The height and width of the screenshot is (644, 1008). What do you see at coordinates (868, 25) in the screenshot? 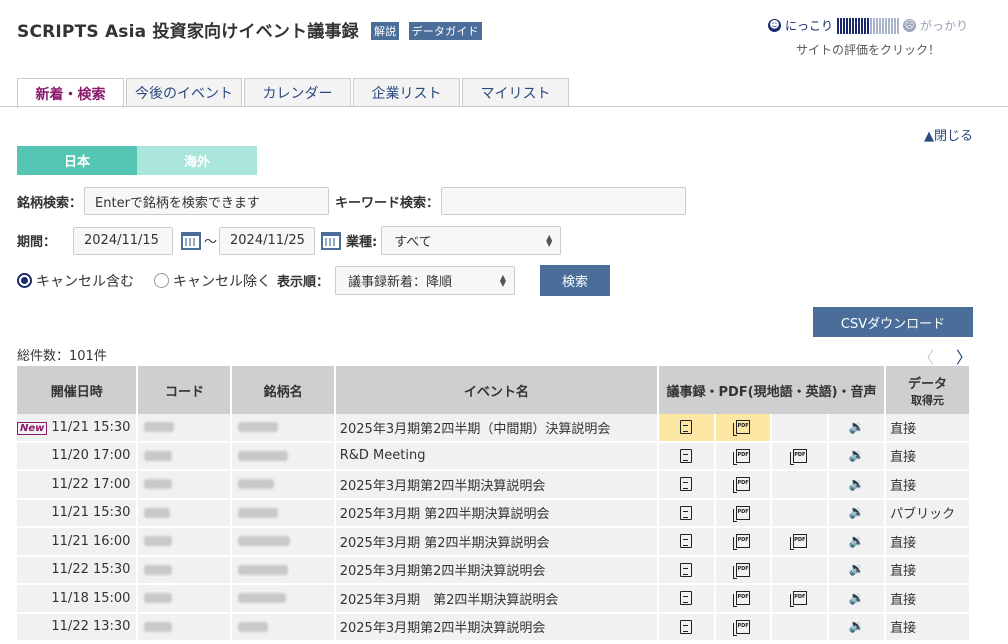
I see `rating-bar` at bounding box center [868, 25].